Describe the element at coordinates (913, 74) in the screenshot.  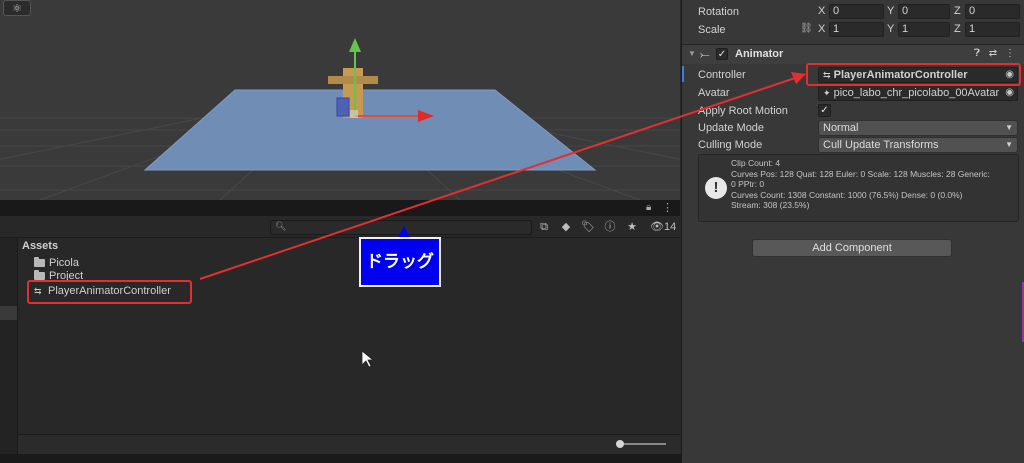
I see `target-highlight-box` at that location.